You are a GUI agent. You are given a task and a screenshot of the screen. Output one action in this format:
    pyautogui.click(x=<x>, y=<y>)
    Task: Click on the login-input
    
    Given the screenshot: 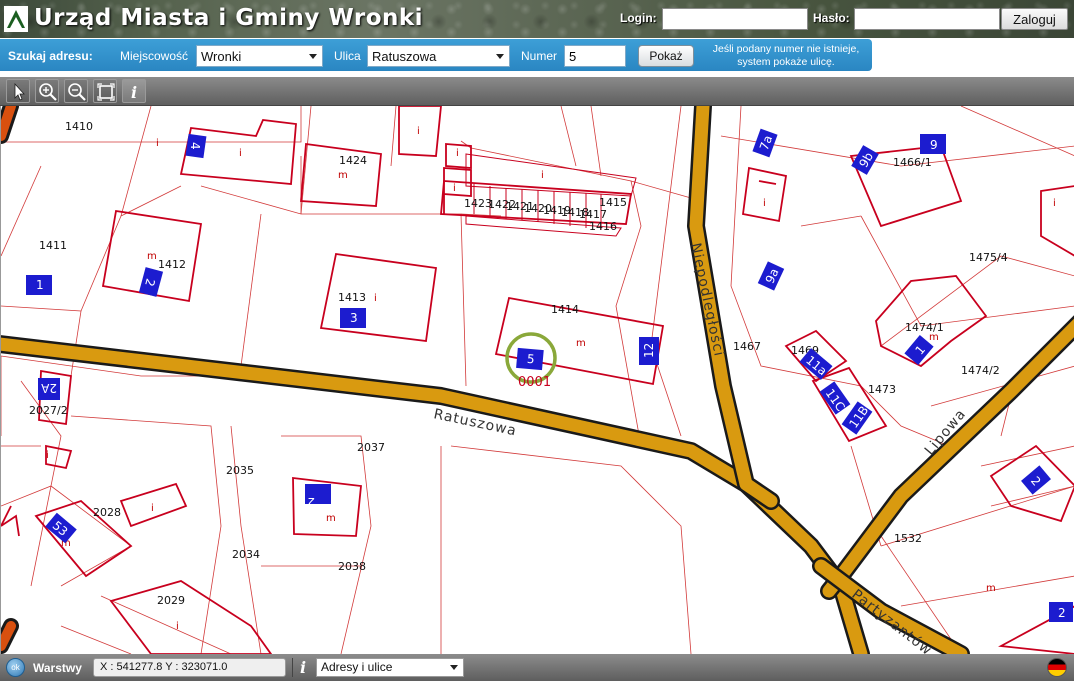 What is the action you would take?
    pyautogui.click(x=735, y=19)
    